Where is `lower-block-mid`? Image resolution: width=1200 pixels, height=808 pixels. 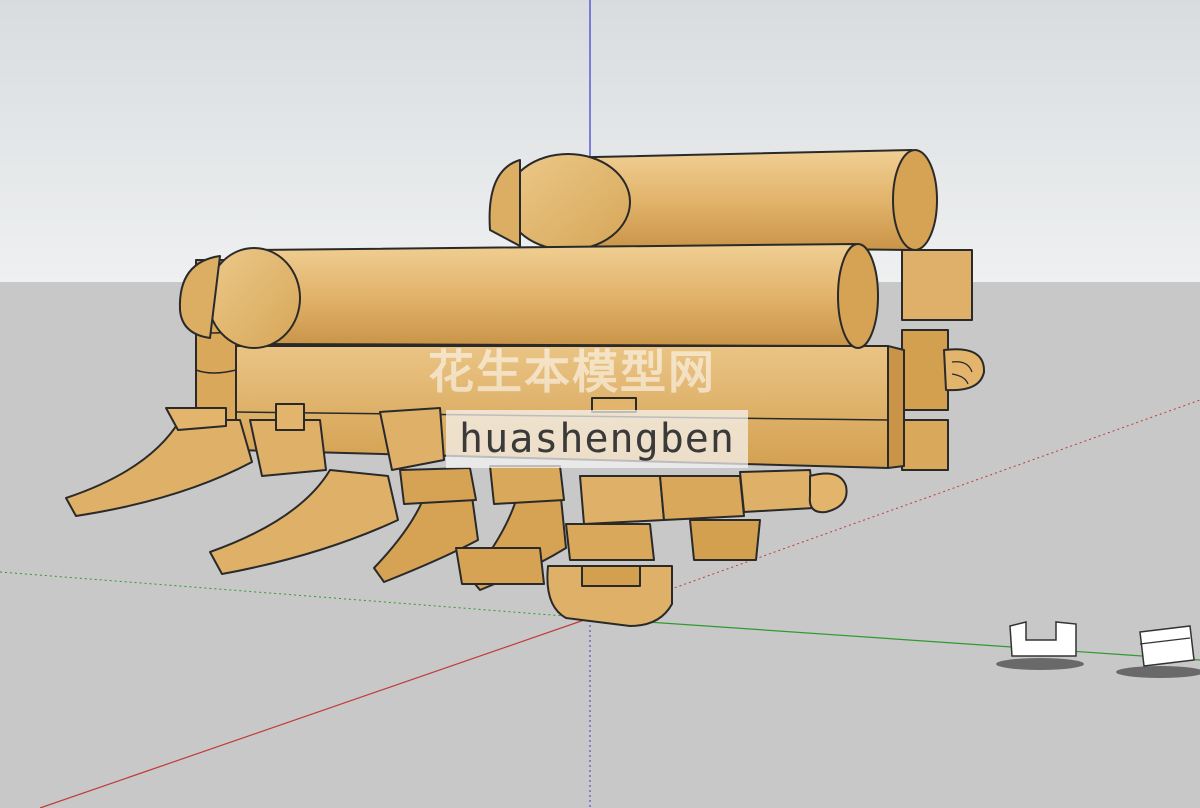 lower-block-mid is located at coordinates (610, 542).